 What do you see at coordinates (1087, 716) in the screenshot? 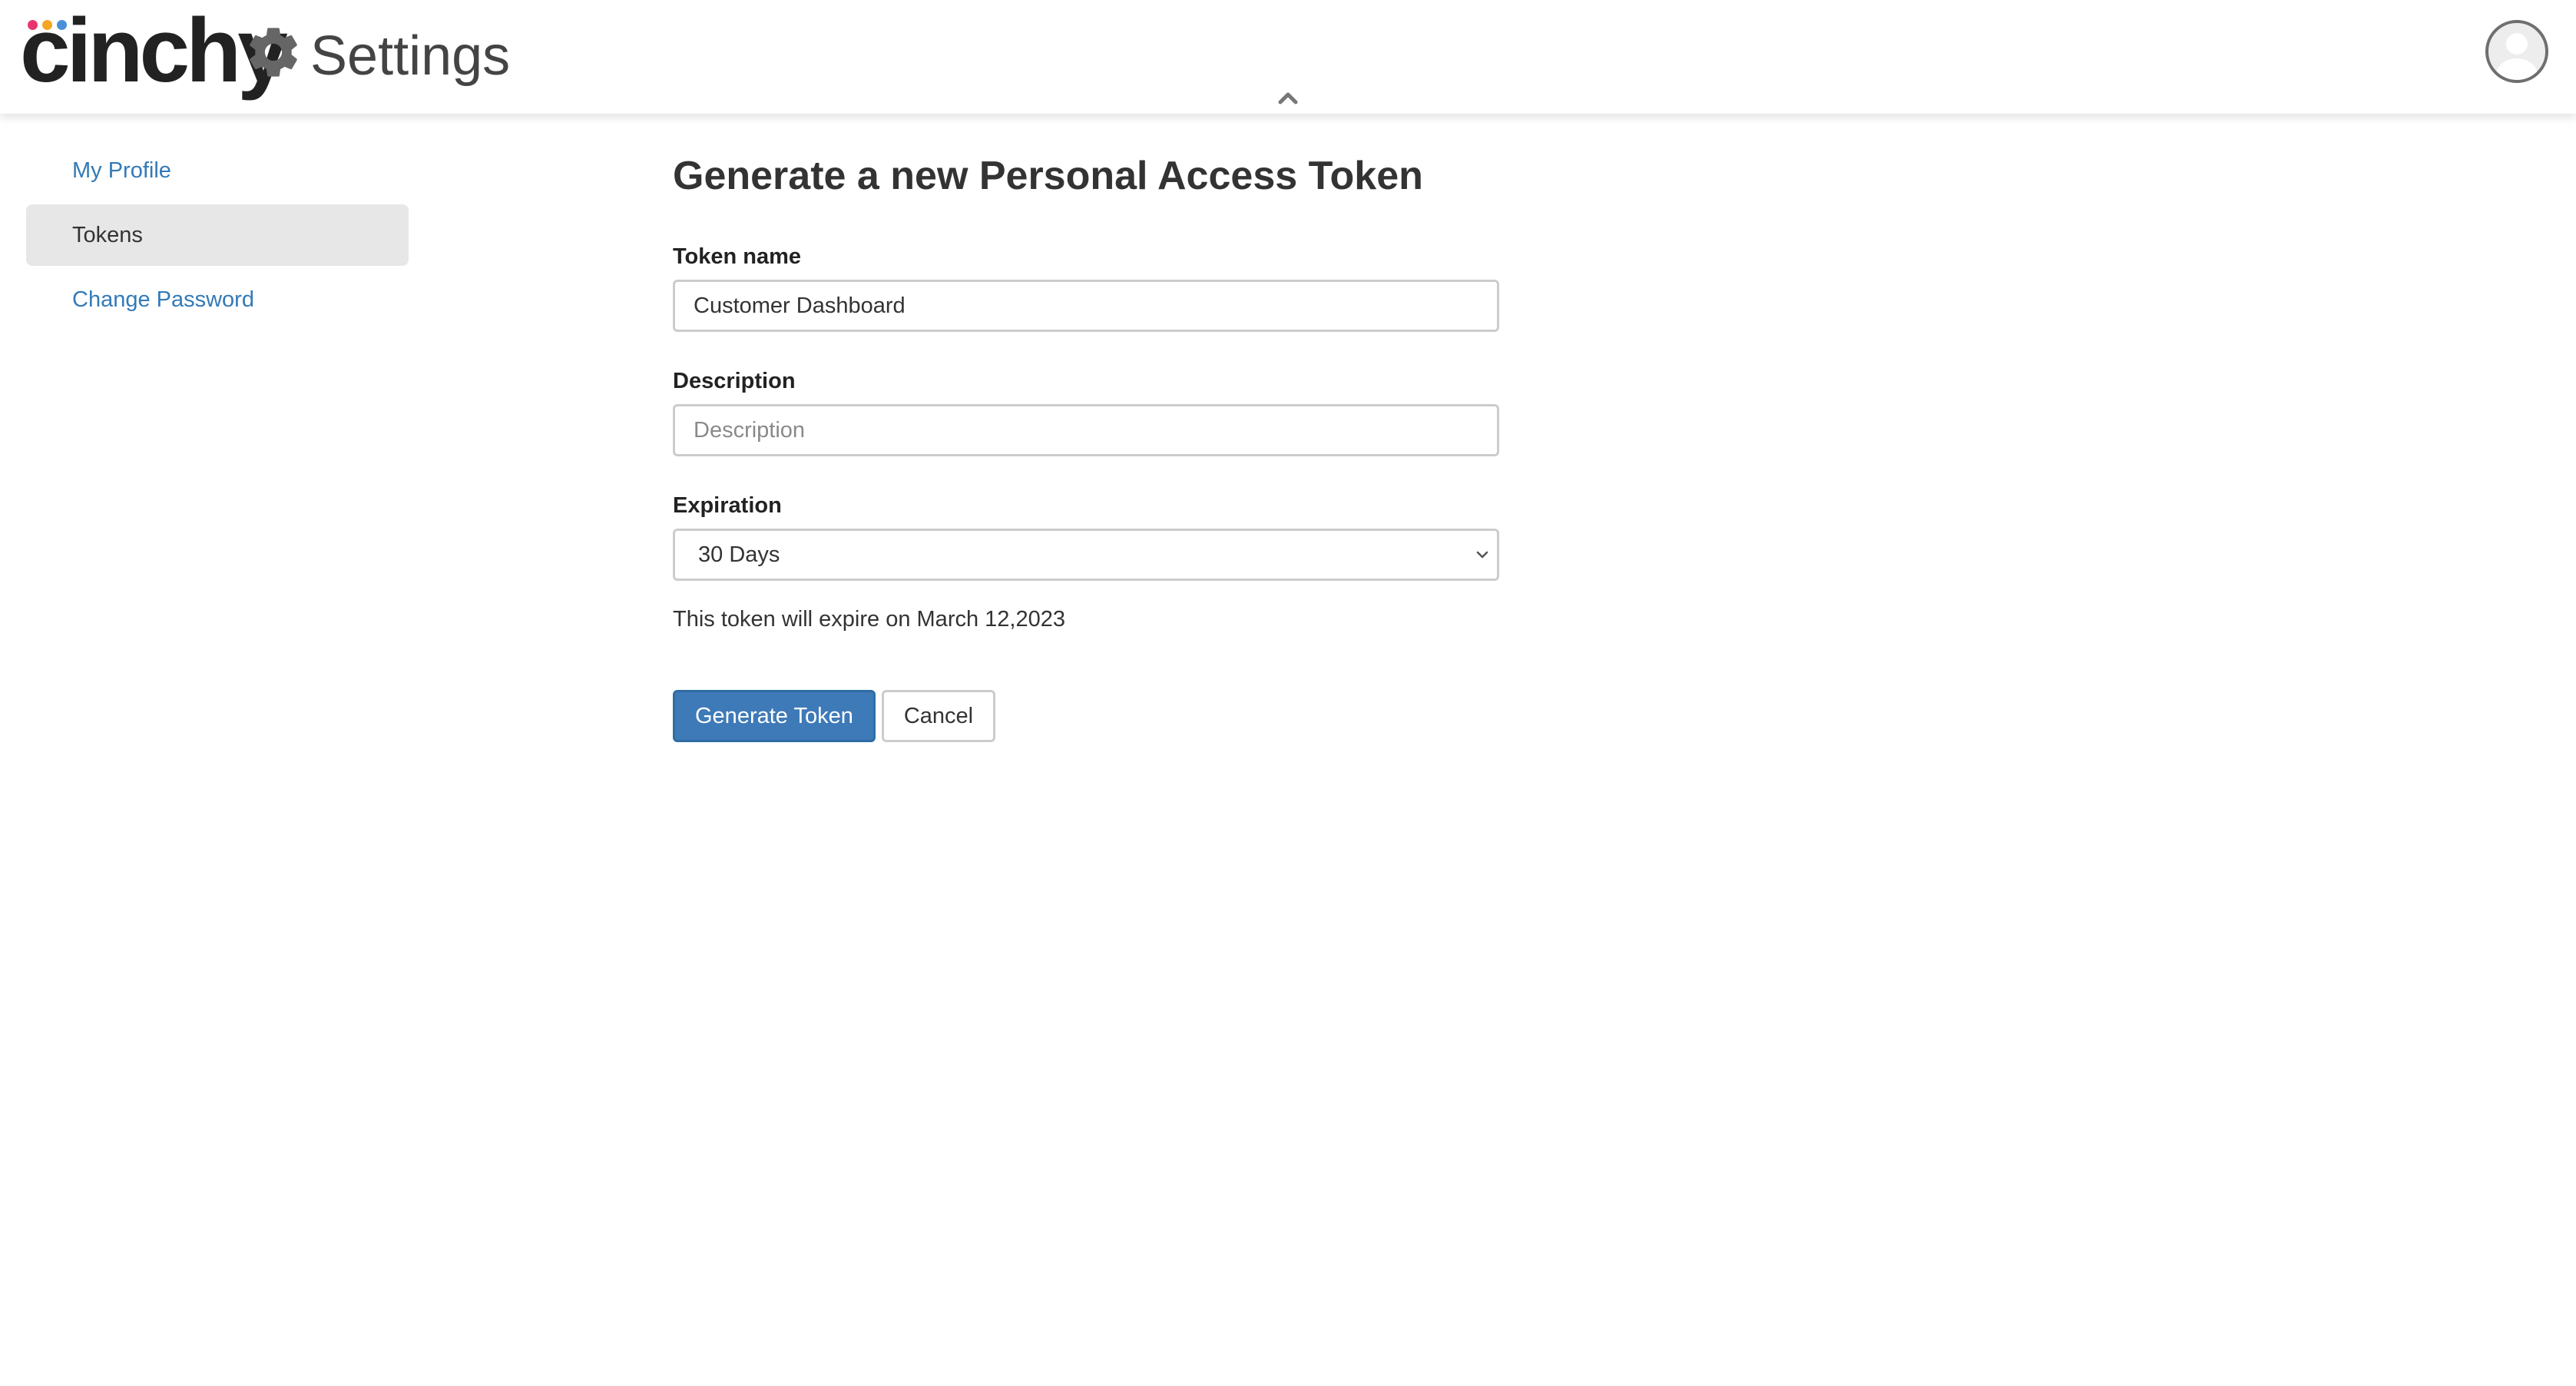
I see `form-actions: Generate Token Cancel` at bounding box center [1087, 716].